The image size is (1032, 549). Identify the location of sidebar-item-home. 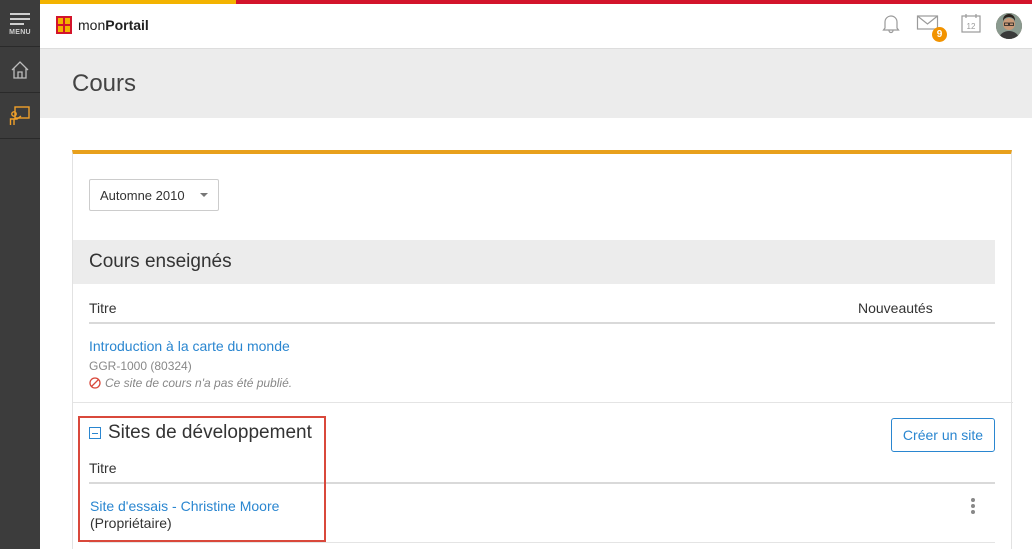
(20, 70).